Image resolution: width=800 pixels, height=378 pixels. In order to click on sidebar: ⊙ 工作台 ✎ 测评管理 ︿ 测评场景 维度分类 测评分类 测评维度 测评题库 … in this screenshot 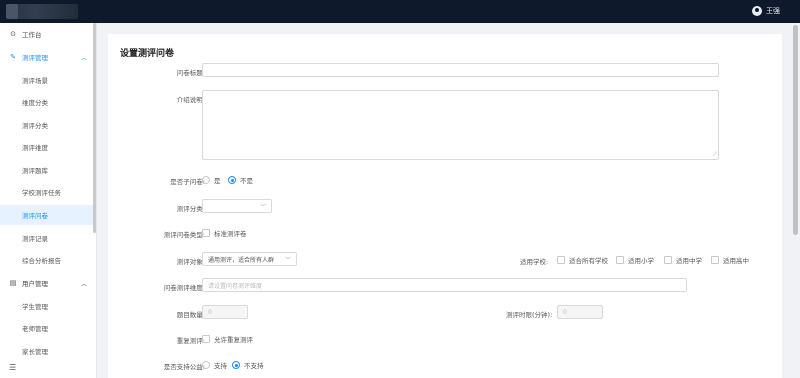, I will do `click(48, 200)`.